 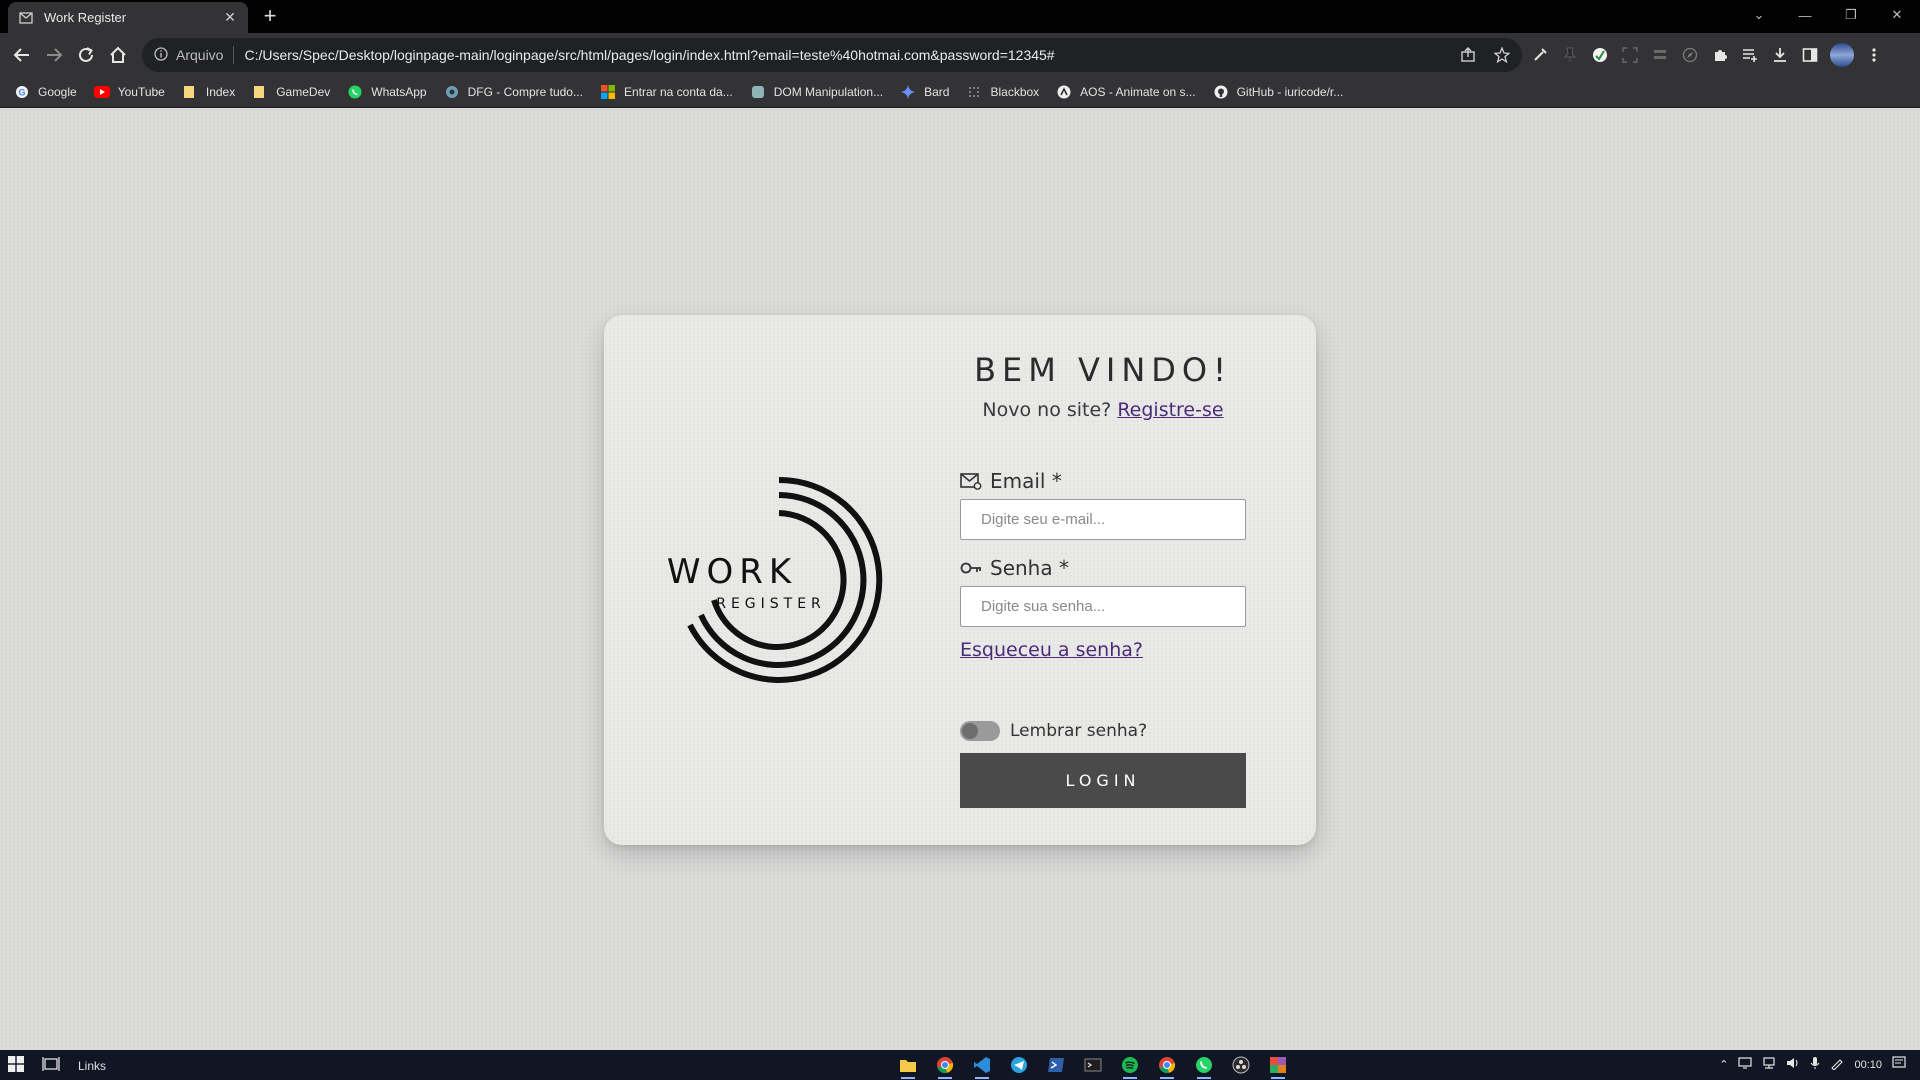 What do you see at coordinates (1815, 1064) in the screenshot?
I see `microphone-icon` at bounding box center [1815, 1064].